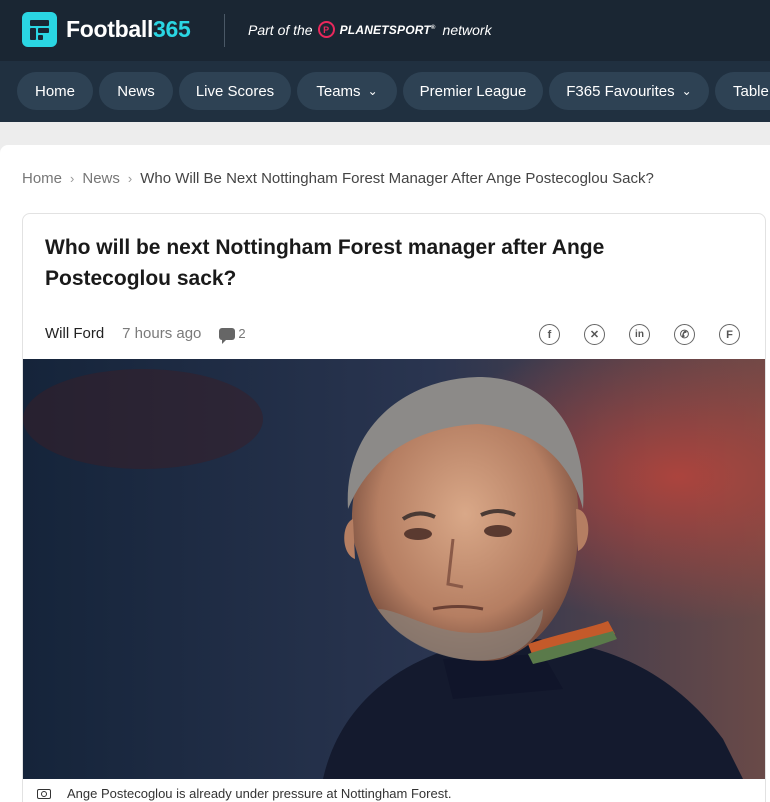 The height and width of the screenshot is (802, 770). What do you see at coordinates (742, 91) in the screenshot?
I see `nav-table: Table` at bounding box center [742, 91].